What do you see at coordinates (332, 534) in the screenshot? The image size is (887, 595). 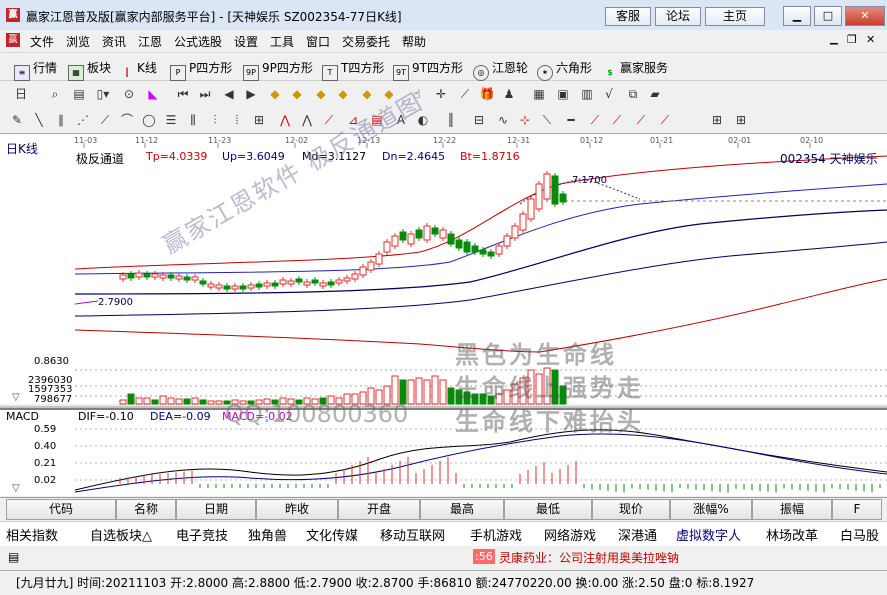 I see `sector-media: 文化传媒` at bounding box center [332, 534].